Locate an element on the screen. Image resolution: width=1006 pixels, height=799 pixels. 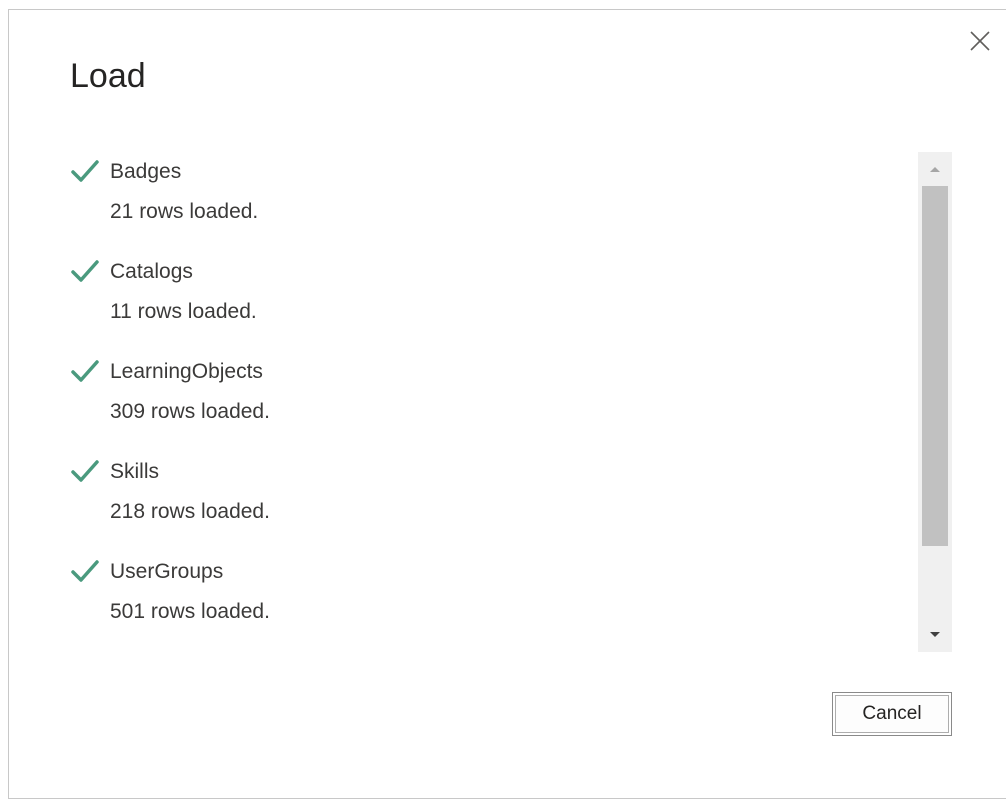
item-name: UserGroups is located at coordinates (167, 571).